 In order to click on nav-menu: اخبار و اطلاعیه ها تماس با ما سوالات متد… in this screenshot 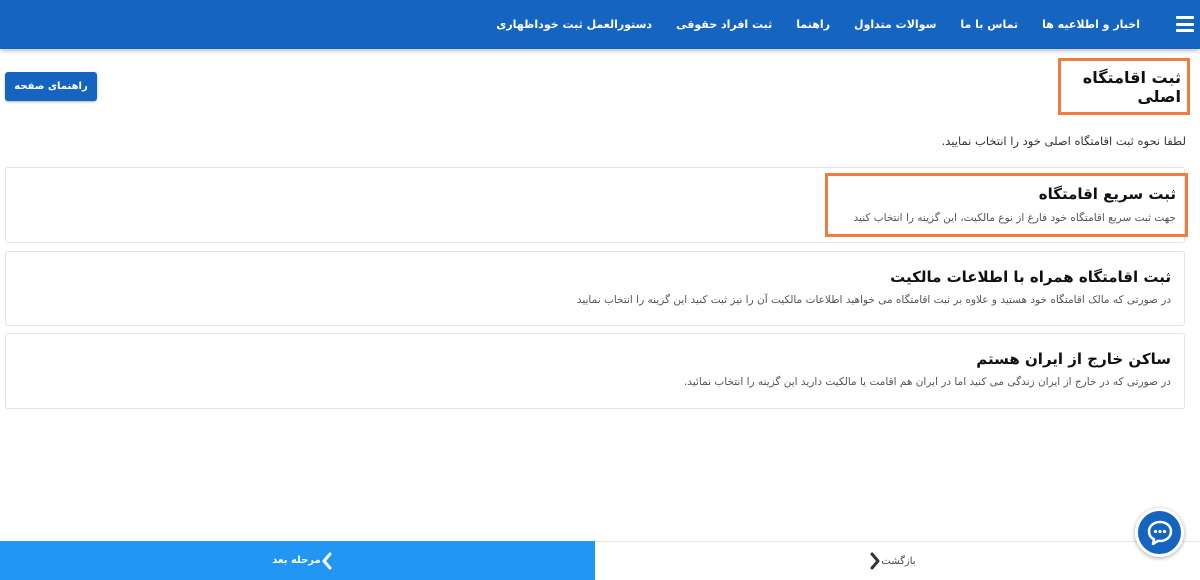, I will do `click(818, 24)`.